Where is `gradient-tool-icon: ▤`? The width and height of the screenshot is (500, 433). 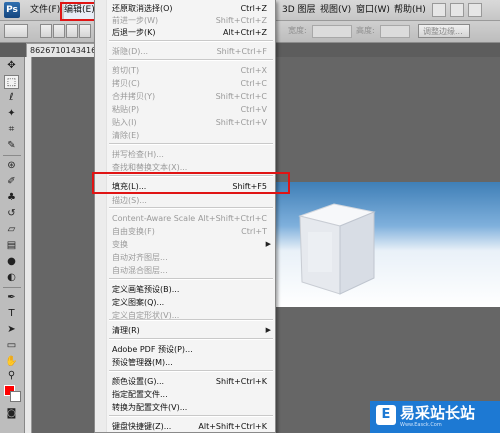
gradient-tool-icon: ▤ is located at coordinates (11, 246).